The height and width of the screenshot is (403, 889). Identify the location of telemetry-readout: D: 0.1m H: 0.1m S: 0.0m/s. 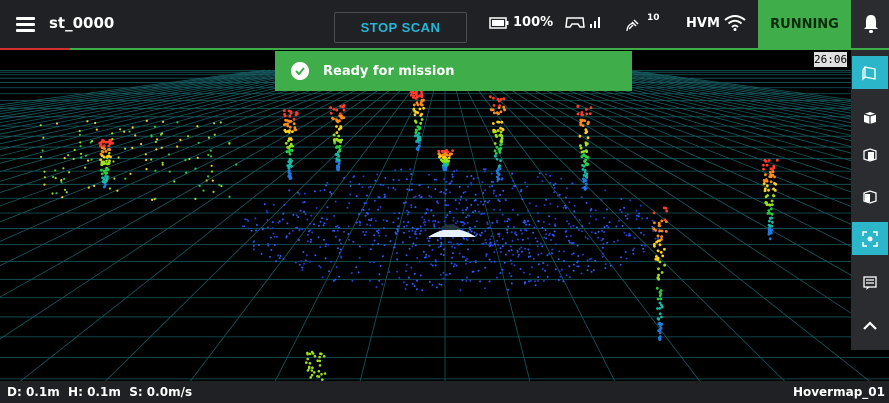
(100, 392).